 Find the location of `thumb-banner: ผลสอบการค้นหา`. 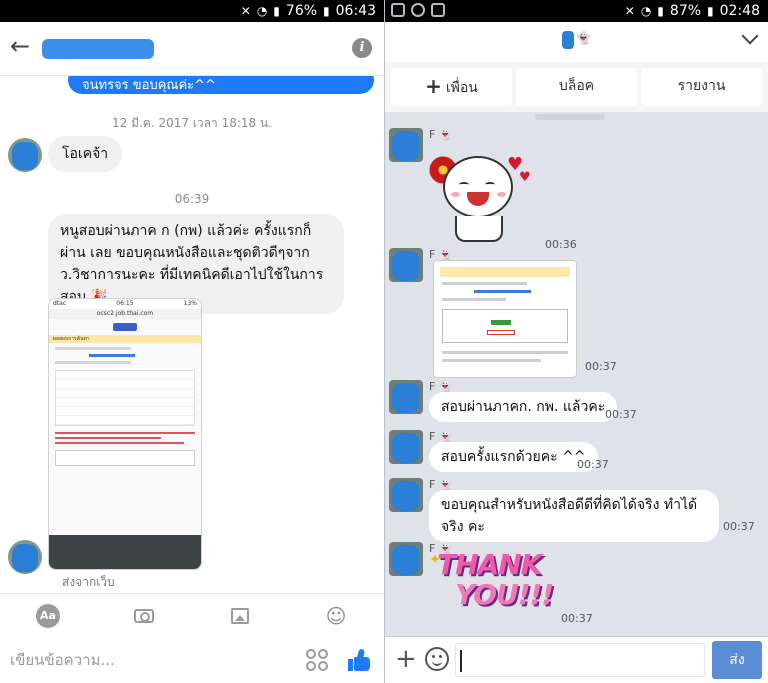

thumb-banner: ผลสอบการค้นหา is located at coordinates (125, 339).